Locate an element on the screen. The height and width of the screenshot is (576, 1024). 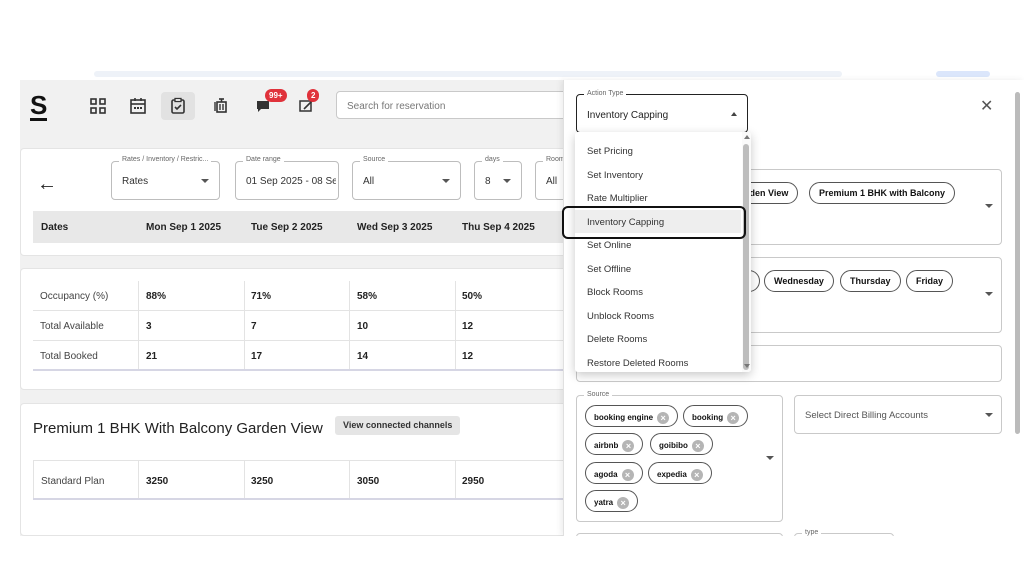
dropdown-option: Set Inventory is located at coordinates (658, 174).